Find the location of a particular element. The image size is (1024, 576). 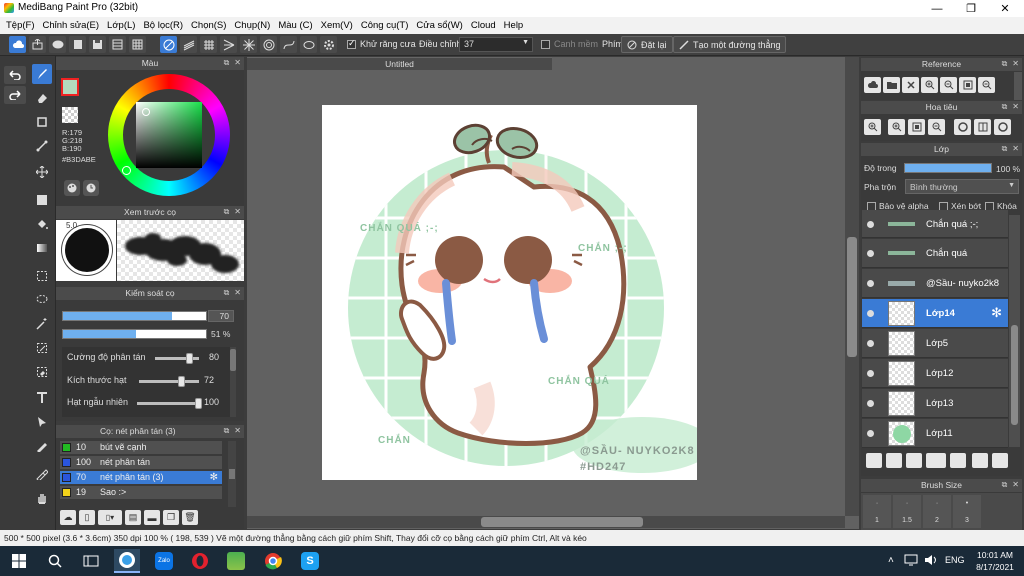

layer-row: Lớp5 is located at coordinates (935, 343).